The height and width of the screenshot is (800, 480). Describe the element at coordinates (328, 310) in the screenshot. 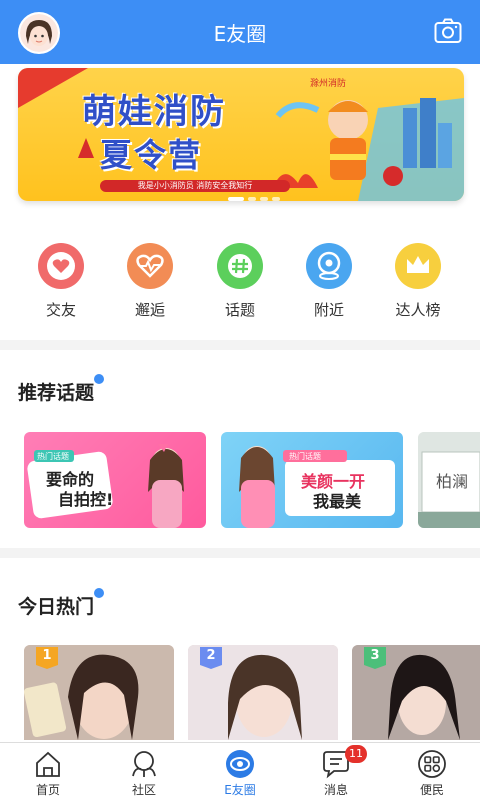

I see `menu-label: 附近` at that location.